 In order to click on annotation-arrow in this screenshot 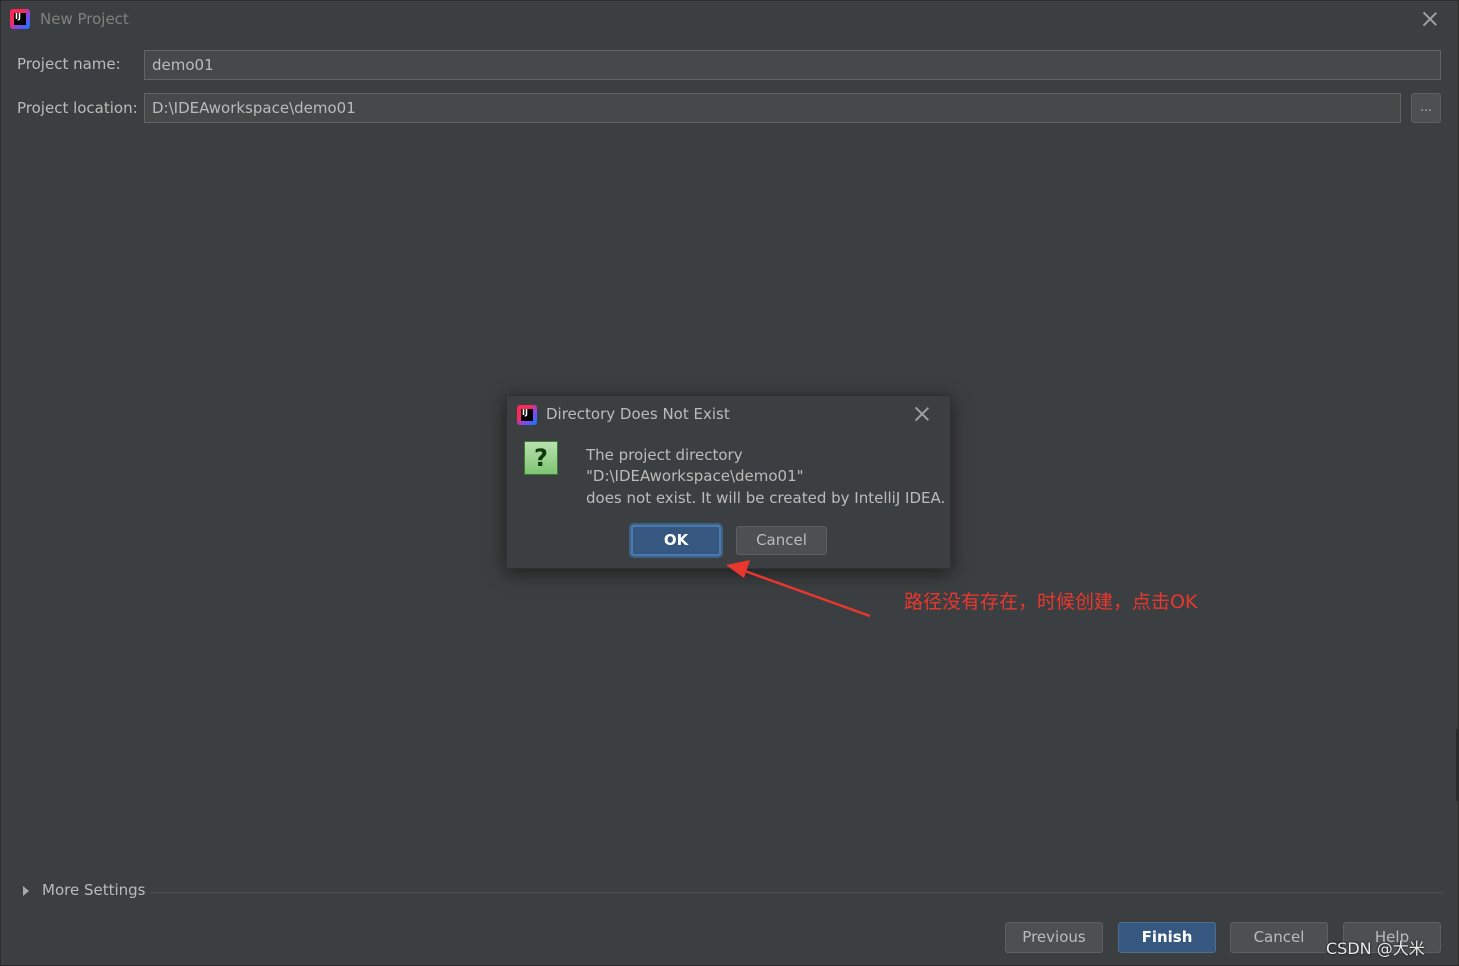, I will do `click(798, 589)`.